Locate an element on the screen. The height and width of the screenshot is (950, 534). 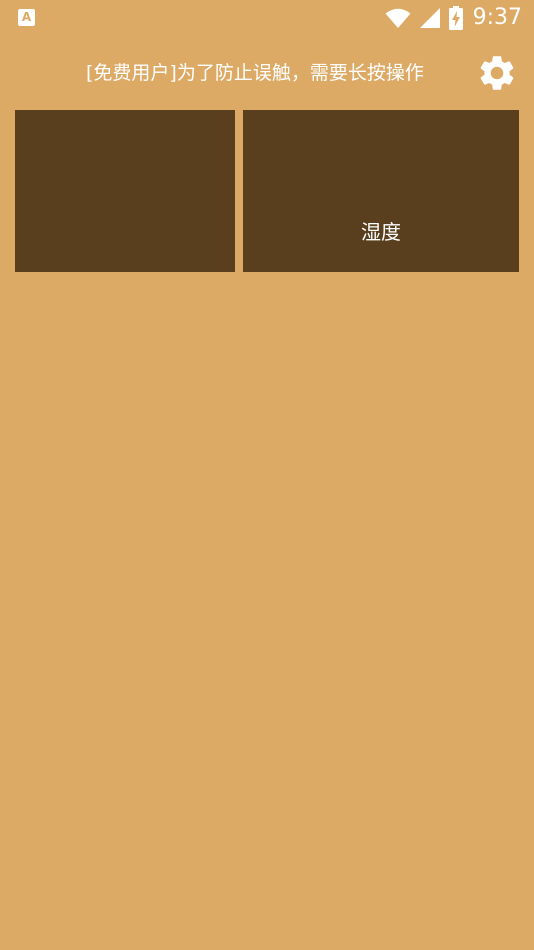
toolbar: [免费用户]为了防止误触，需要长按操作 is located at coordinates (267, 73).